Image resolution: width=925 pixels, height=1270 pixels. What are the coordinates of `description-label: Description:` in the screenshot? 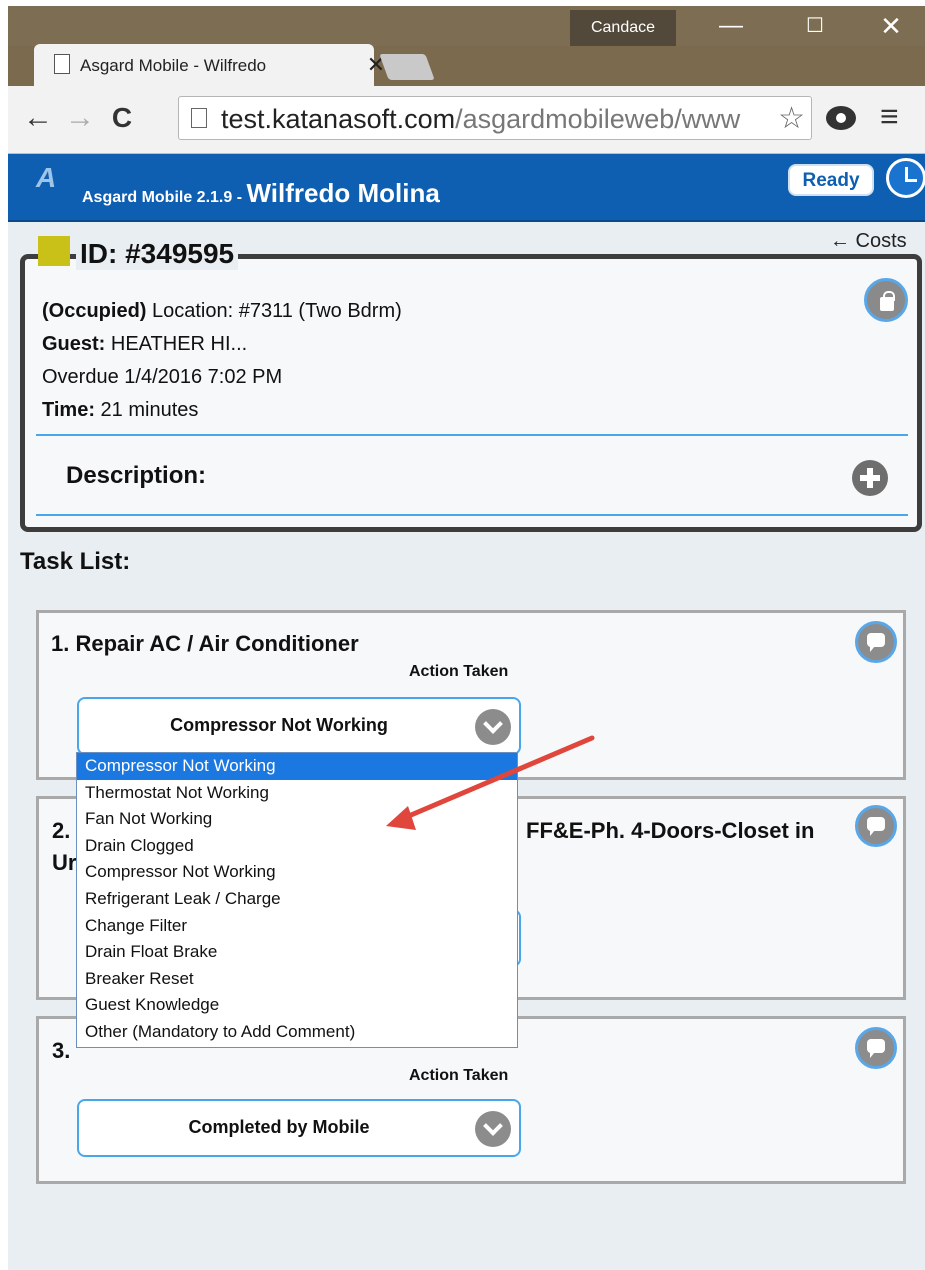 It's located at (136, 475).